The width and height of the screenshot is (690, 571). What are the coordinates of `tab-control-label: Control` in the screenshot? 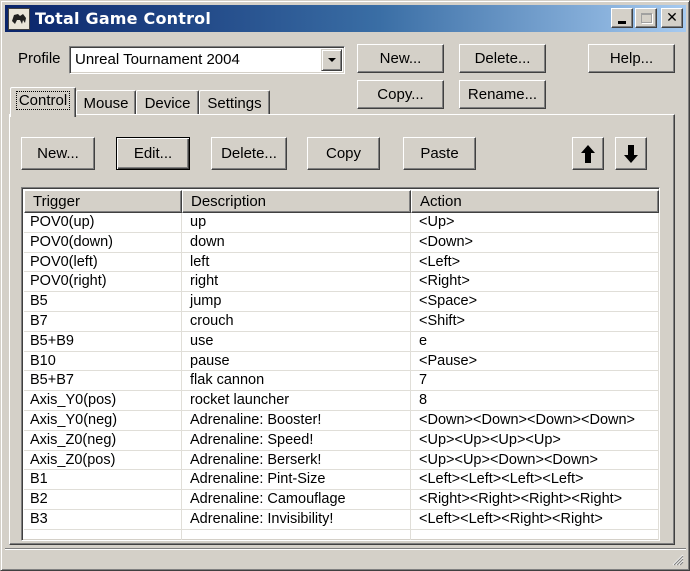 It's located at (43, 100).